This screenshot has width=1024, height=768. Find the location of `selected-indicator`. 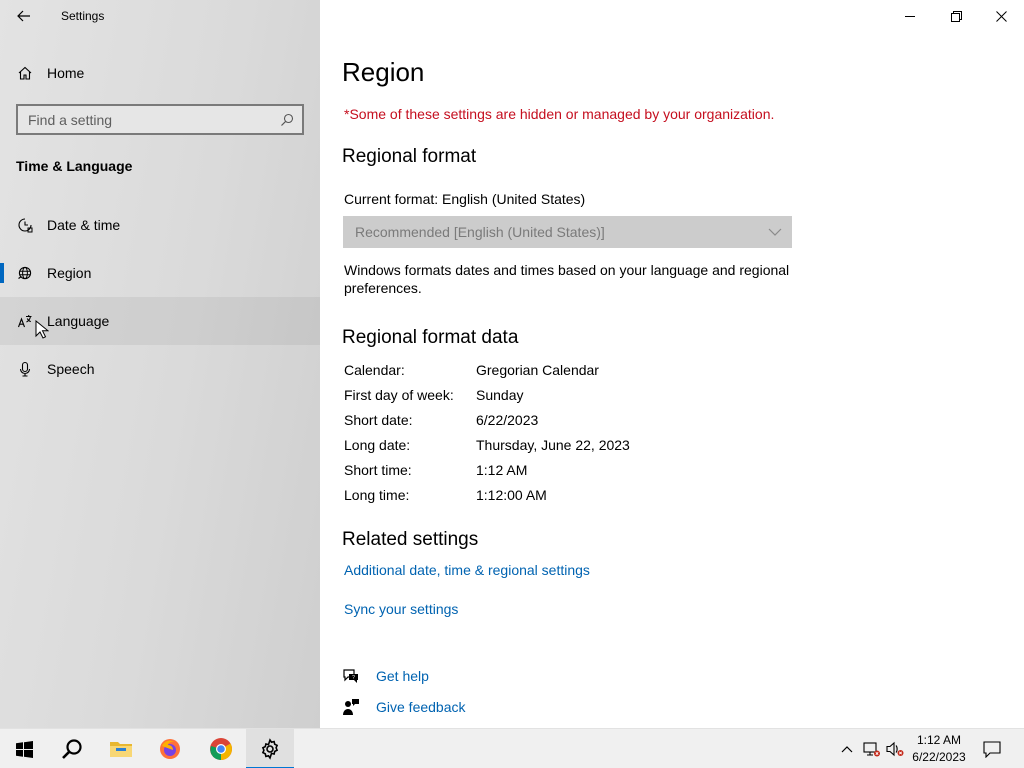

selected-indicator is located at coordinates (2, 273).